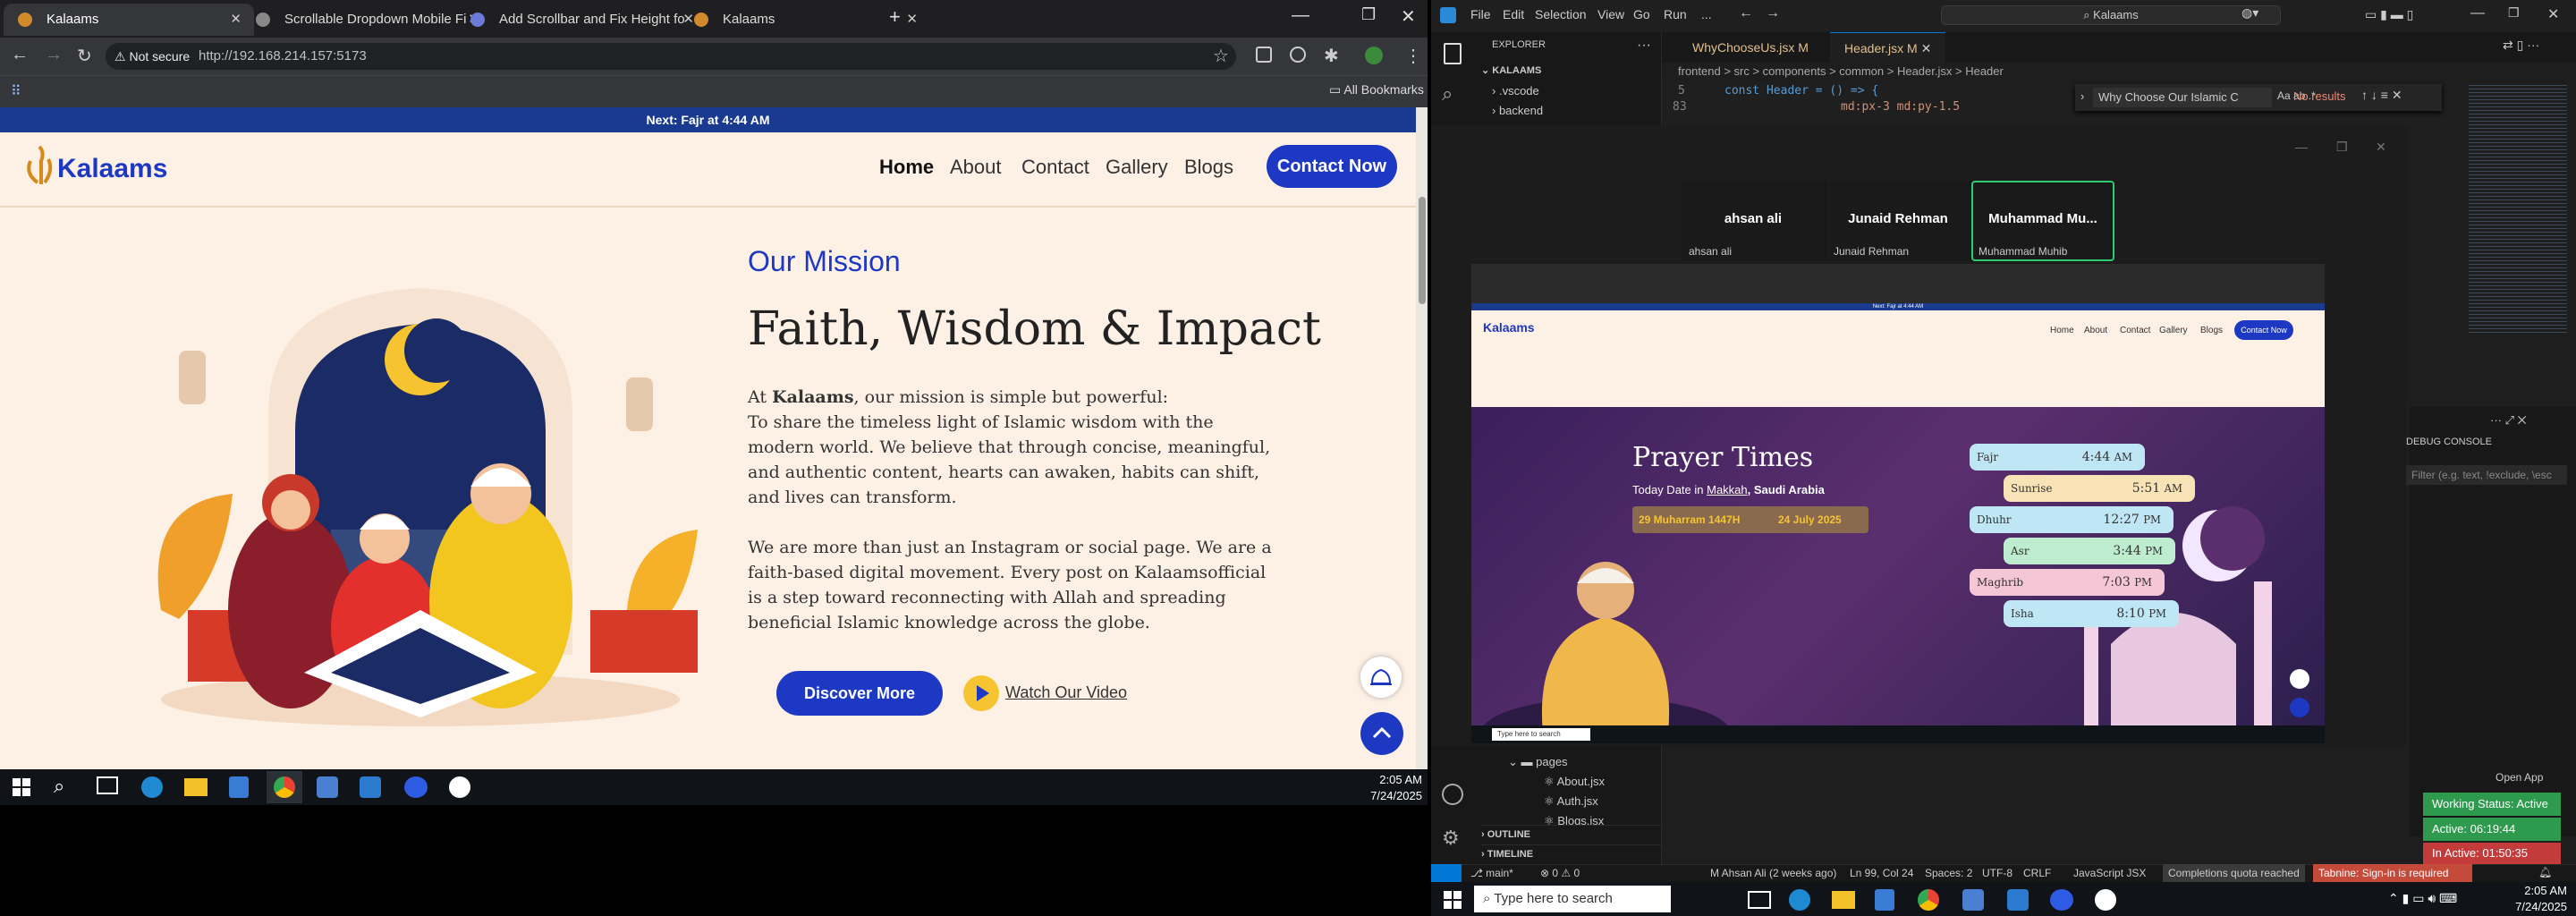  Describe the element at coordinates (2342, 147) in the screenshot. I see `viewer-restore-icon: ❐` at that location.